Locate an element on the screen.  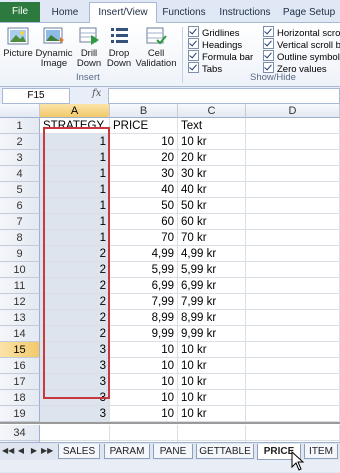
frozen-pane-divider is located at coordinates (170, 423).